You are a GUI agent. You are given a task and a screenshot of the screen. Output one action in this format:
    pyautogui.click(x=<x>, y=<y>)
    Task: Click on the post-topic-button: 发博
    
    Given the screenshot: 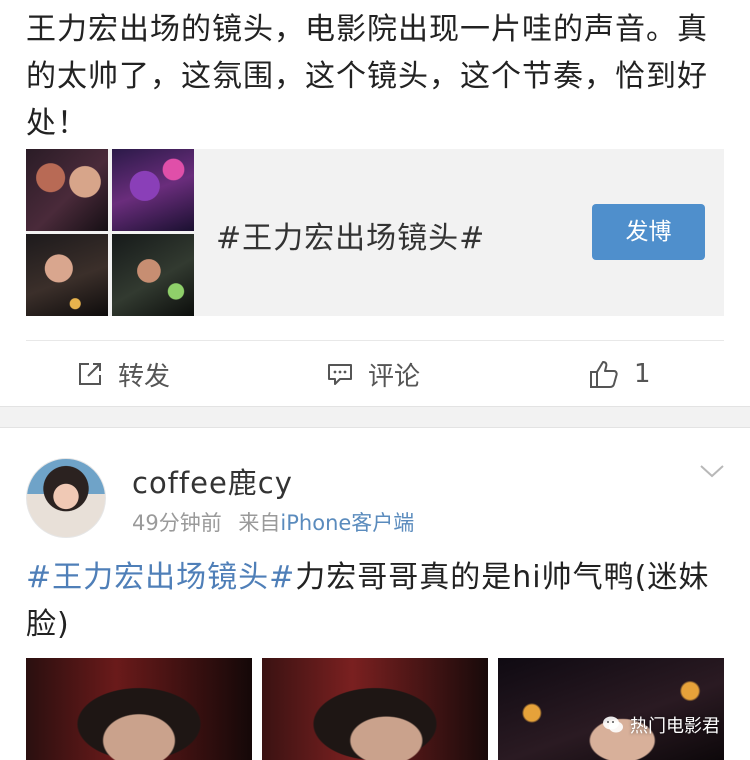 What is the action you would take?
    pyautogui.click(x=648, y=232)
    